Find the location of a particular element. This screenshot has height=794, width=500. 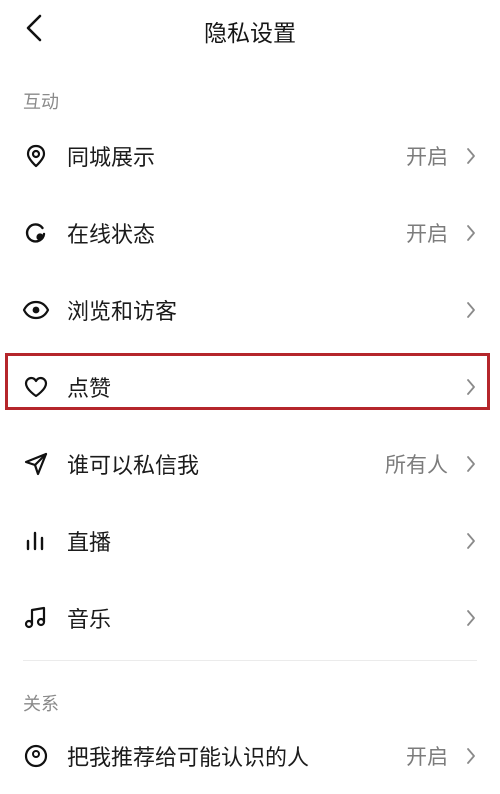

row-label: 谁可以私信我 is located at coordinates (133, 466).